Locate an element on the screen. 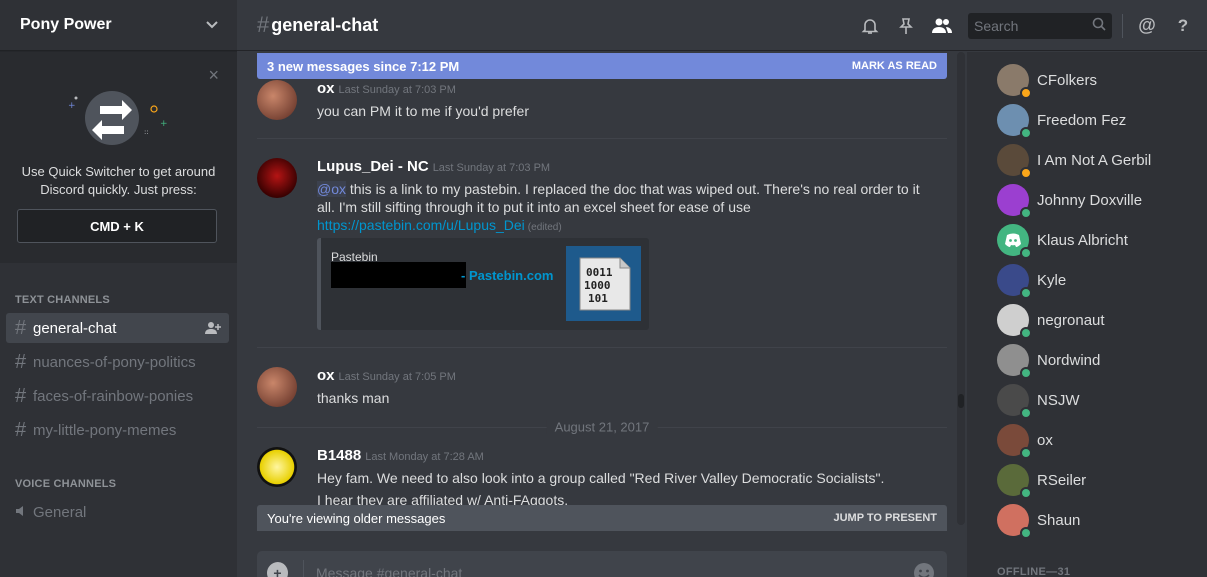 This screenshot has width=1207, height=577. member-item: I Am Not A Gerbil is located at coordinates (1074, 160).